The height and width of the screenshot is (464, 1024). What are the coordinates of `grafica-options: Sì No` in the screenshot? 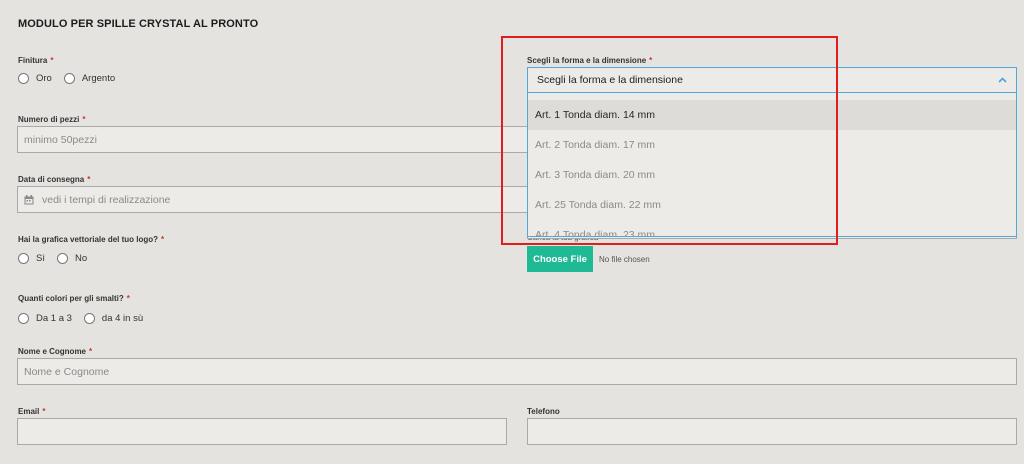 It's located at (58, 258).